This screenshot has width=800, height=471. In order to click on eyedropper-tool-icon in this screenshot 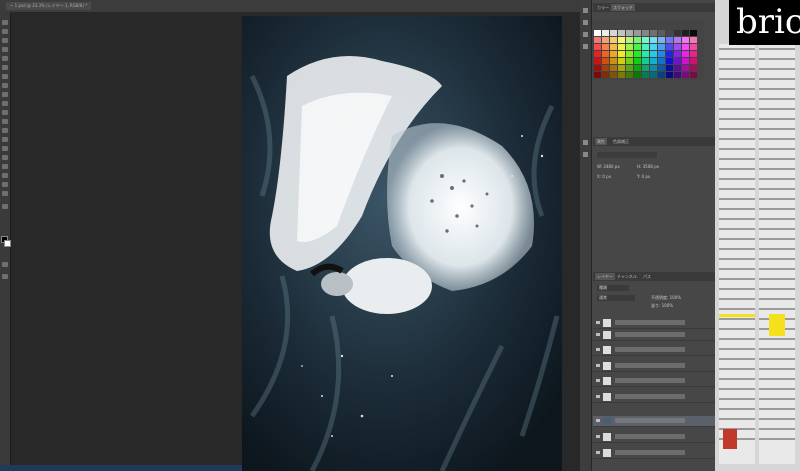, I will do `click(5, 67)`.